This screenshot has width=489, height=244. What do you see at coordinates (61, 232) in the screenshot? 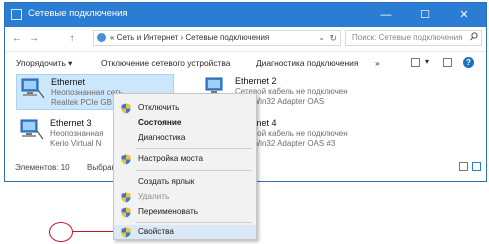
I see `annotation-circle` at bounding box center [61, 232].